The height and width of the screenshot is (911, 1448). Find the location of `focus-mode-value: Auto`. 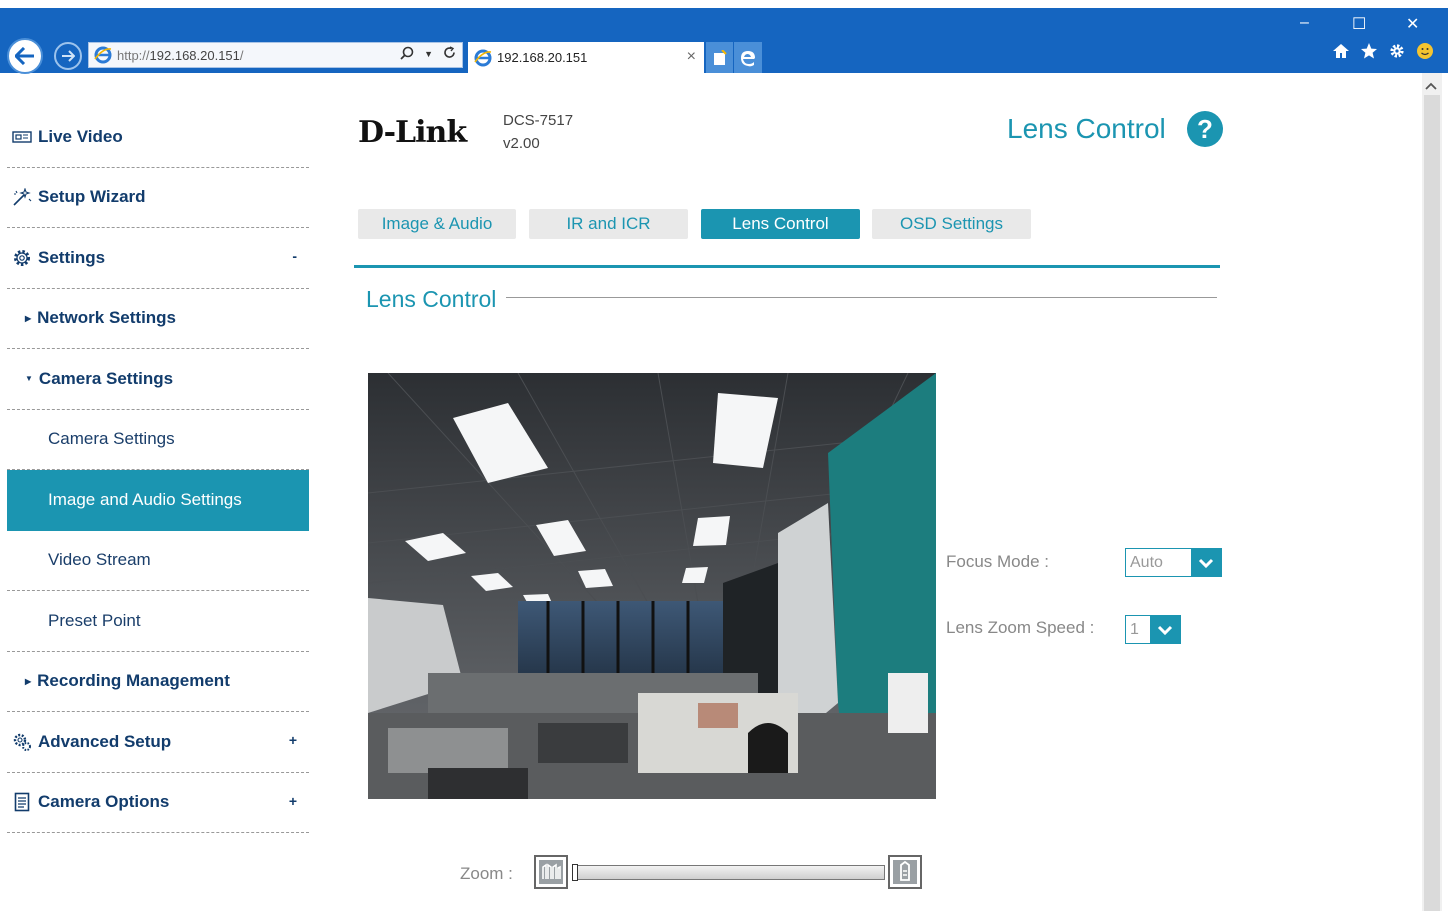

focus-mode-value: Auto is located at coordinates (1146, 562).